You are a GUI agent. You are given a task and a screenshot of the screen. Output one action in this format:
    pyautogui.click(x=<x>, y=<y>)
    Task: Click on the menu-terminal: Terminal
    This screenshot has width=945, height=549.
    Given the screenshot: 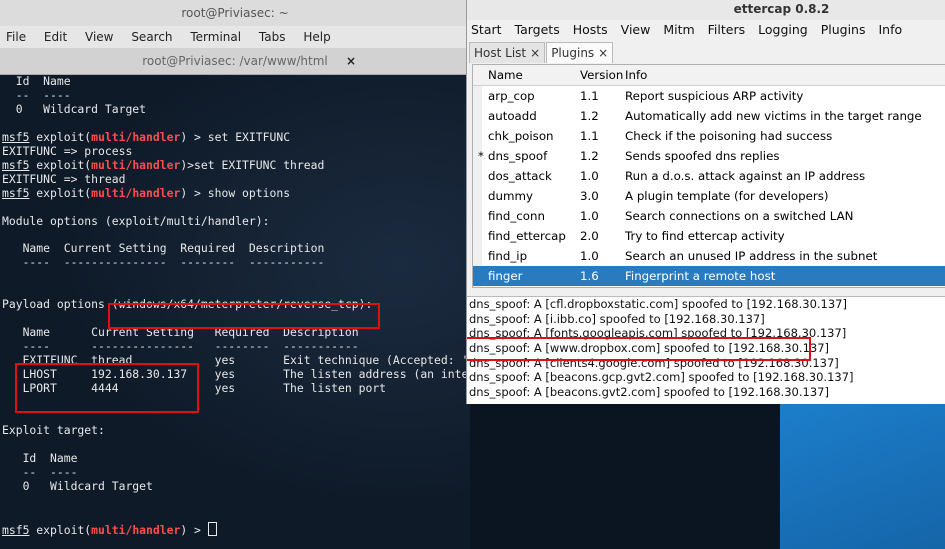 What is the action you would take?
    pyautogui.click(x=215, y=37)
    